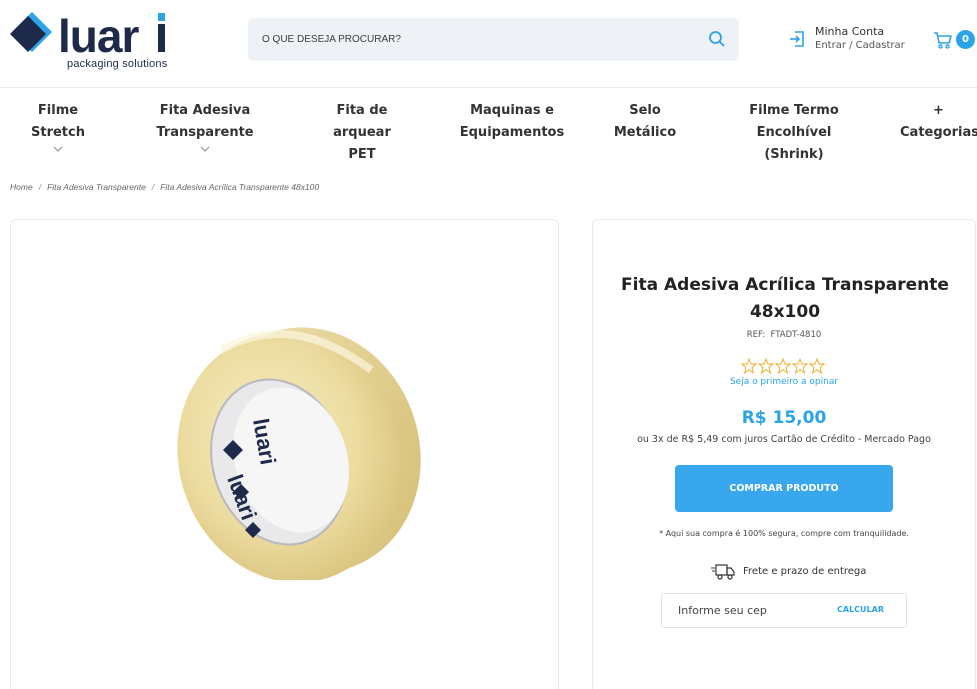  What do you see at coordinates (965, 39) in the screenshot?
I see `cart-count-badge: 0` at bounding box center [965, 39].